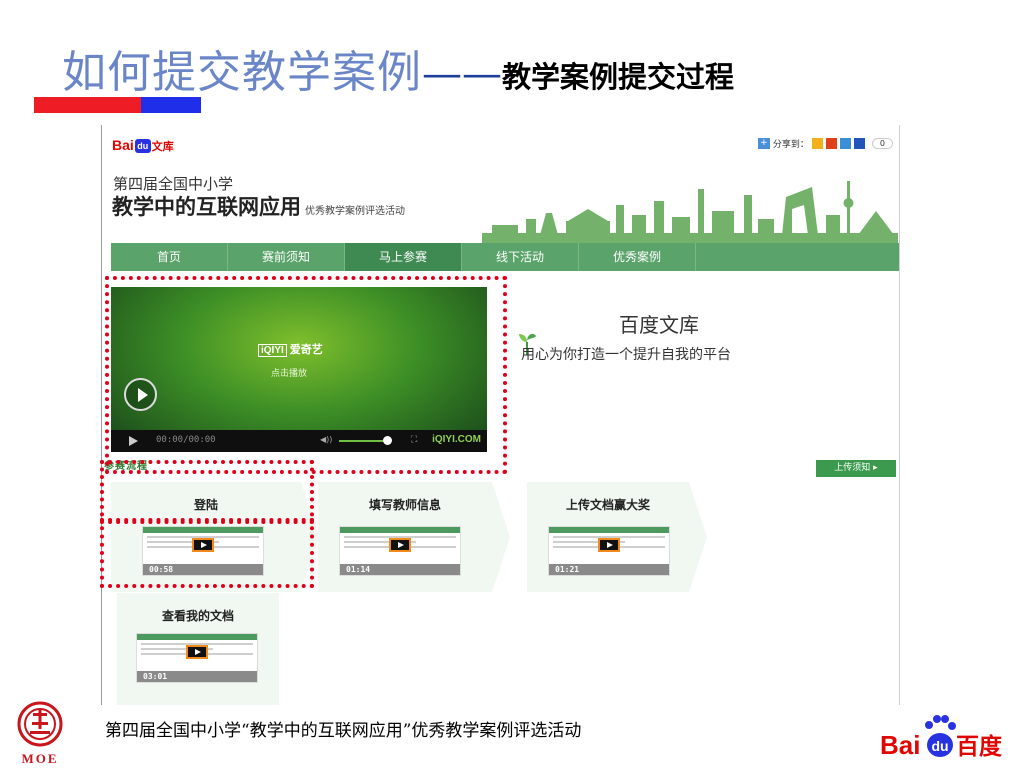 The width and height of the screenshot is (1024, 768). I want to click on baidu-du-text: du, so click(939, 746).